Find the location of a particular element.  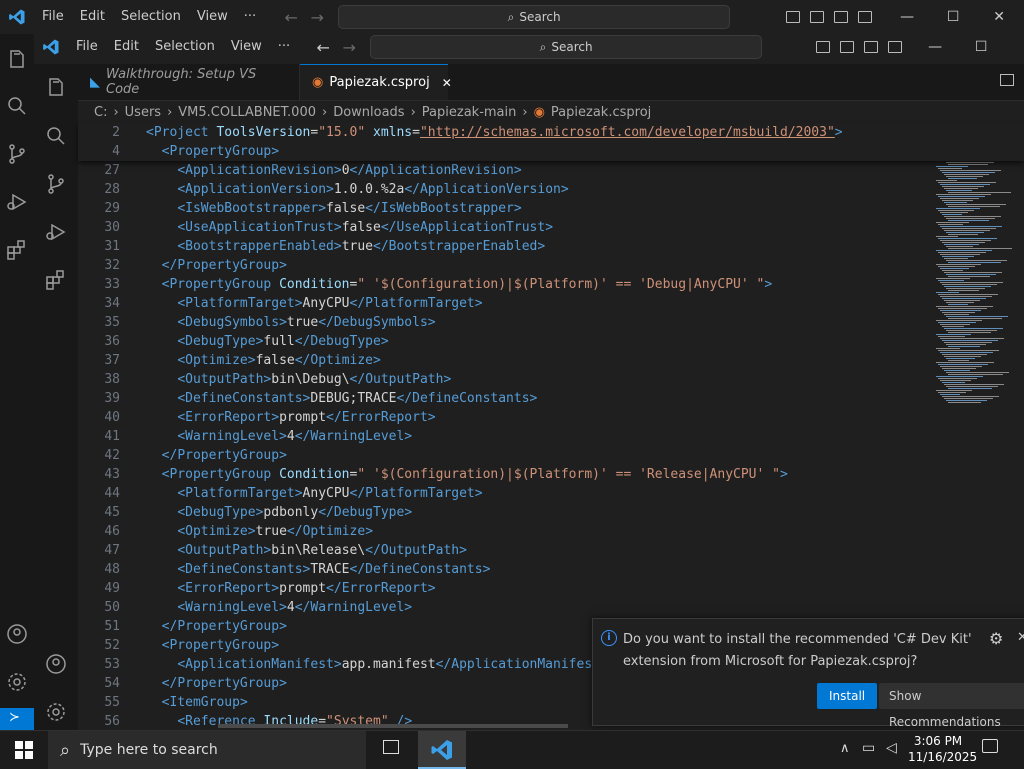

code-line: 41 <WarningLevel>4</WarningLevel> is located at coordinates (258, 436).